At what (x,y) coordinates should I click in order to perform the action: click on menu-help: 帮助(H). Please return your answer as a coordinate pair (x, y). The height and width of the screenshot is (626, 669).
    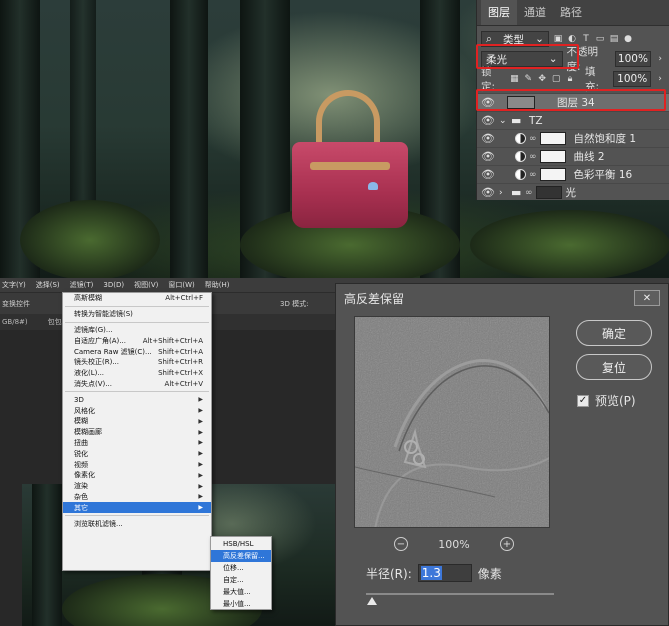
    Looking at the image, I should click on (217, 285).